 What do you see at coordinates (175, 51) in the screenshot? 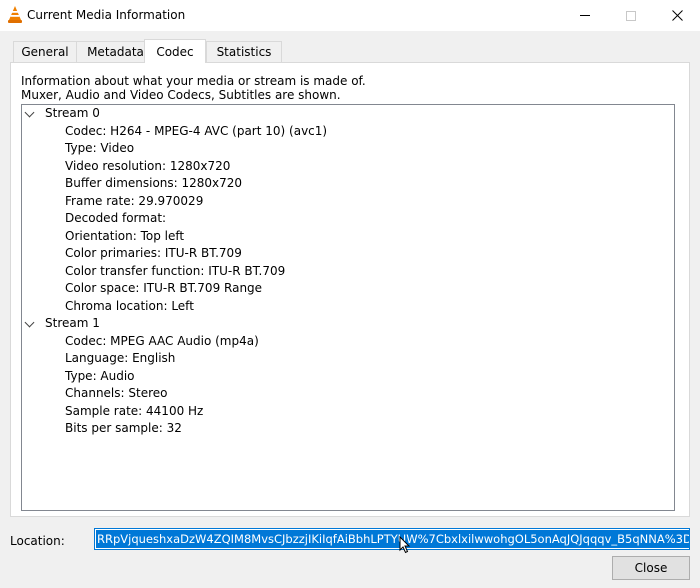
I see `tab-codec: Codec` at bounding box center [175, 51].